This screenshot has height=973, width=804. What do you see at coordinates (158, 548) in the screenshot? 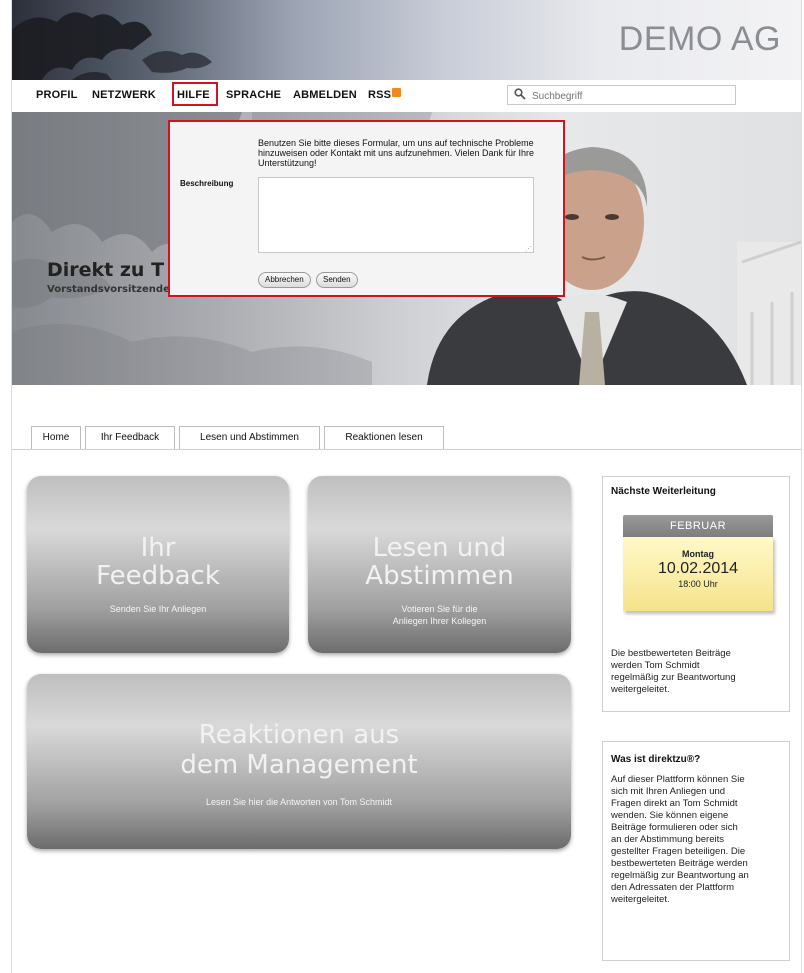
I see `tile-feedback-title-1: Ihr` at bounding box center [158, 548].